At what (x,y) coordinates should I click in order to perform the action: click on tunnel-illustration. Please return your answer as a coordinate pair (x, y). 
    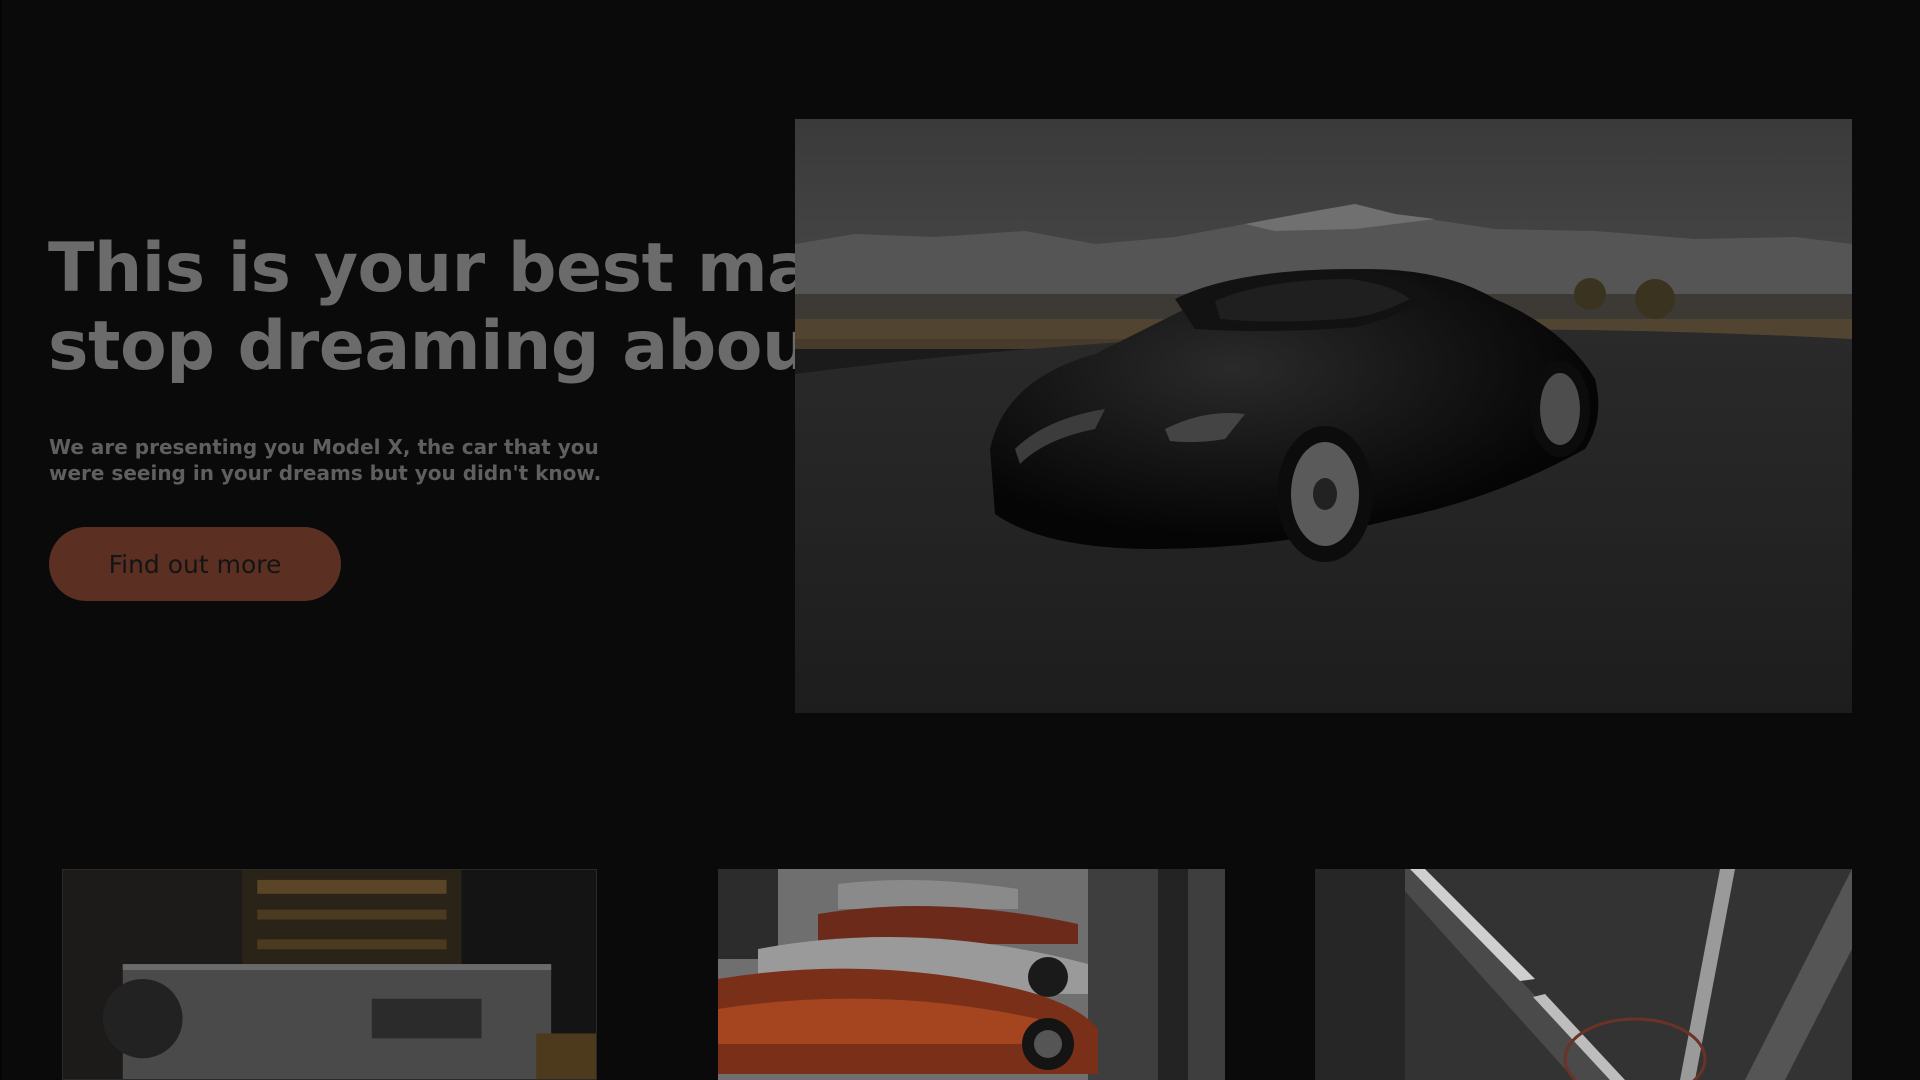
    Looking at the image, I should click on (1583, 974).